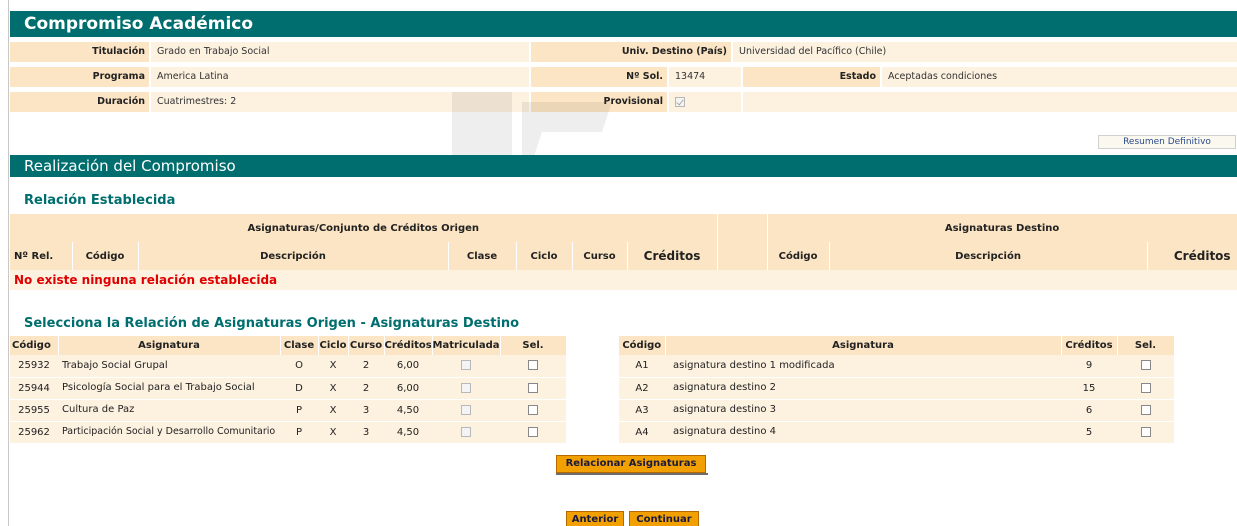 The width and height of the screenshot is (1237, 526). Describe the element at coordinates (985, 52) in the screenshot. I see `univ-destino-value: Universidad del Pacífico (Chile)` at that location.